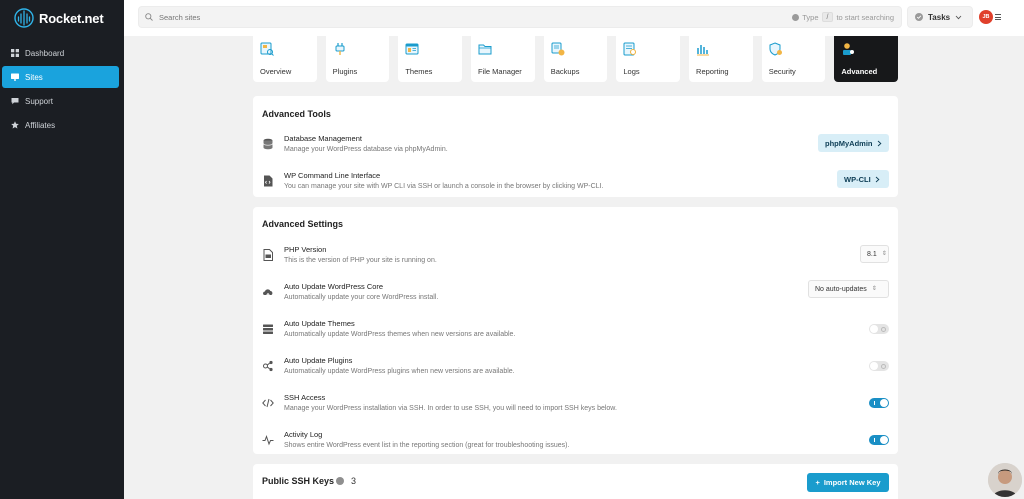 Image resolution: width=1024 pixels, height=499 pixels. I want to click on user-menu-button: JB, so click(992, 17).